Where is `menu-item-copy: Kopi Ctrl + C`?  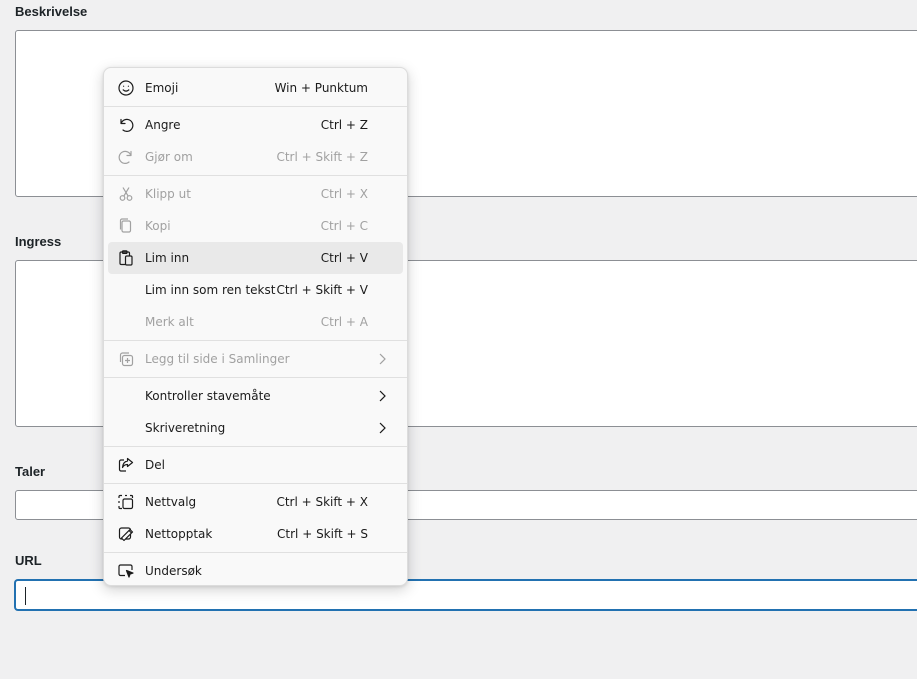 menu-item-copy: Kopi Ctrl + C is located at coordinates (255, 226).